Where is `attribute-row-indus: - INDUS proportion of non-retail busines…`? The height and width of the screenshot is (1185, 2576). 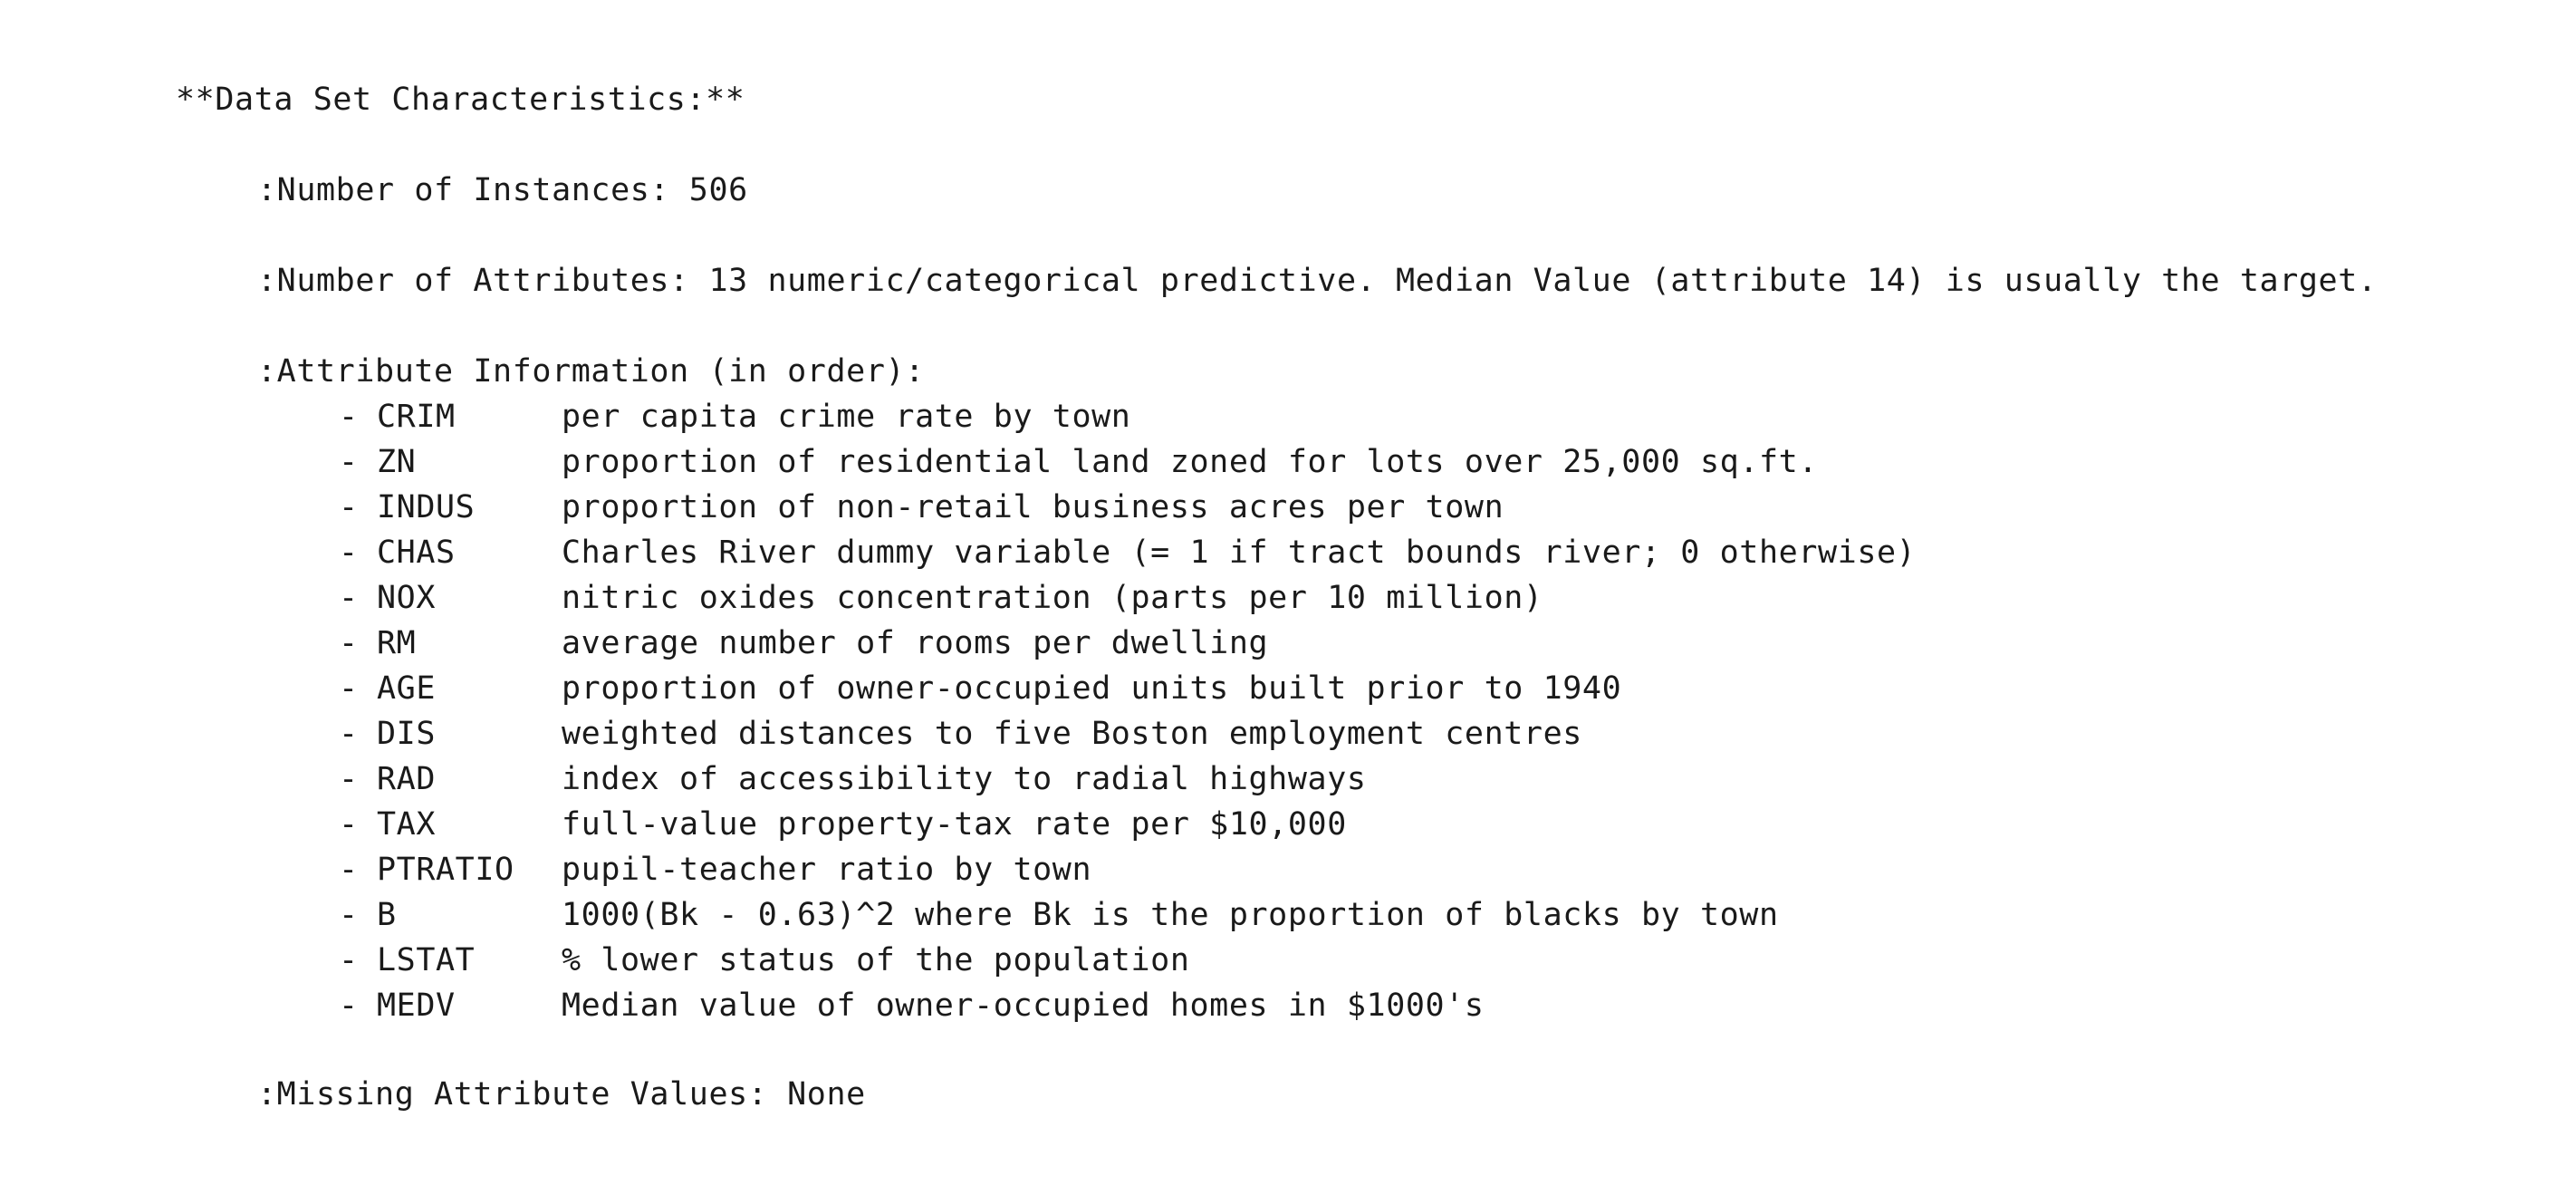
attribute-row-indus: - INDUS proportion of non-retail busines… is located at coordinates (921, 510).